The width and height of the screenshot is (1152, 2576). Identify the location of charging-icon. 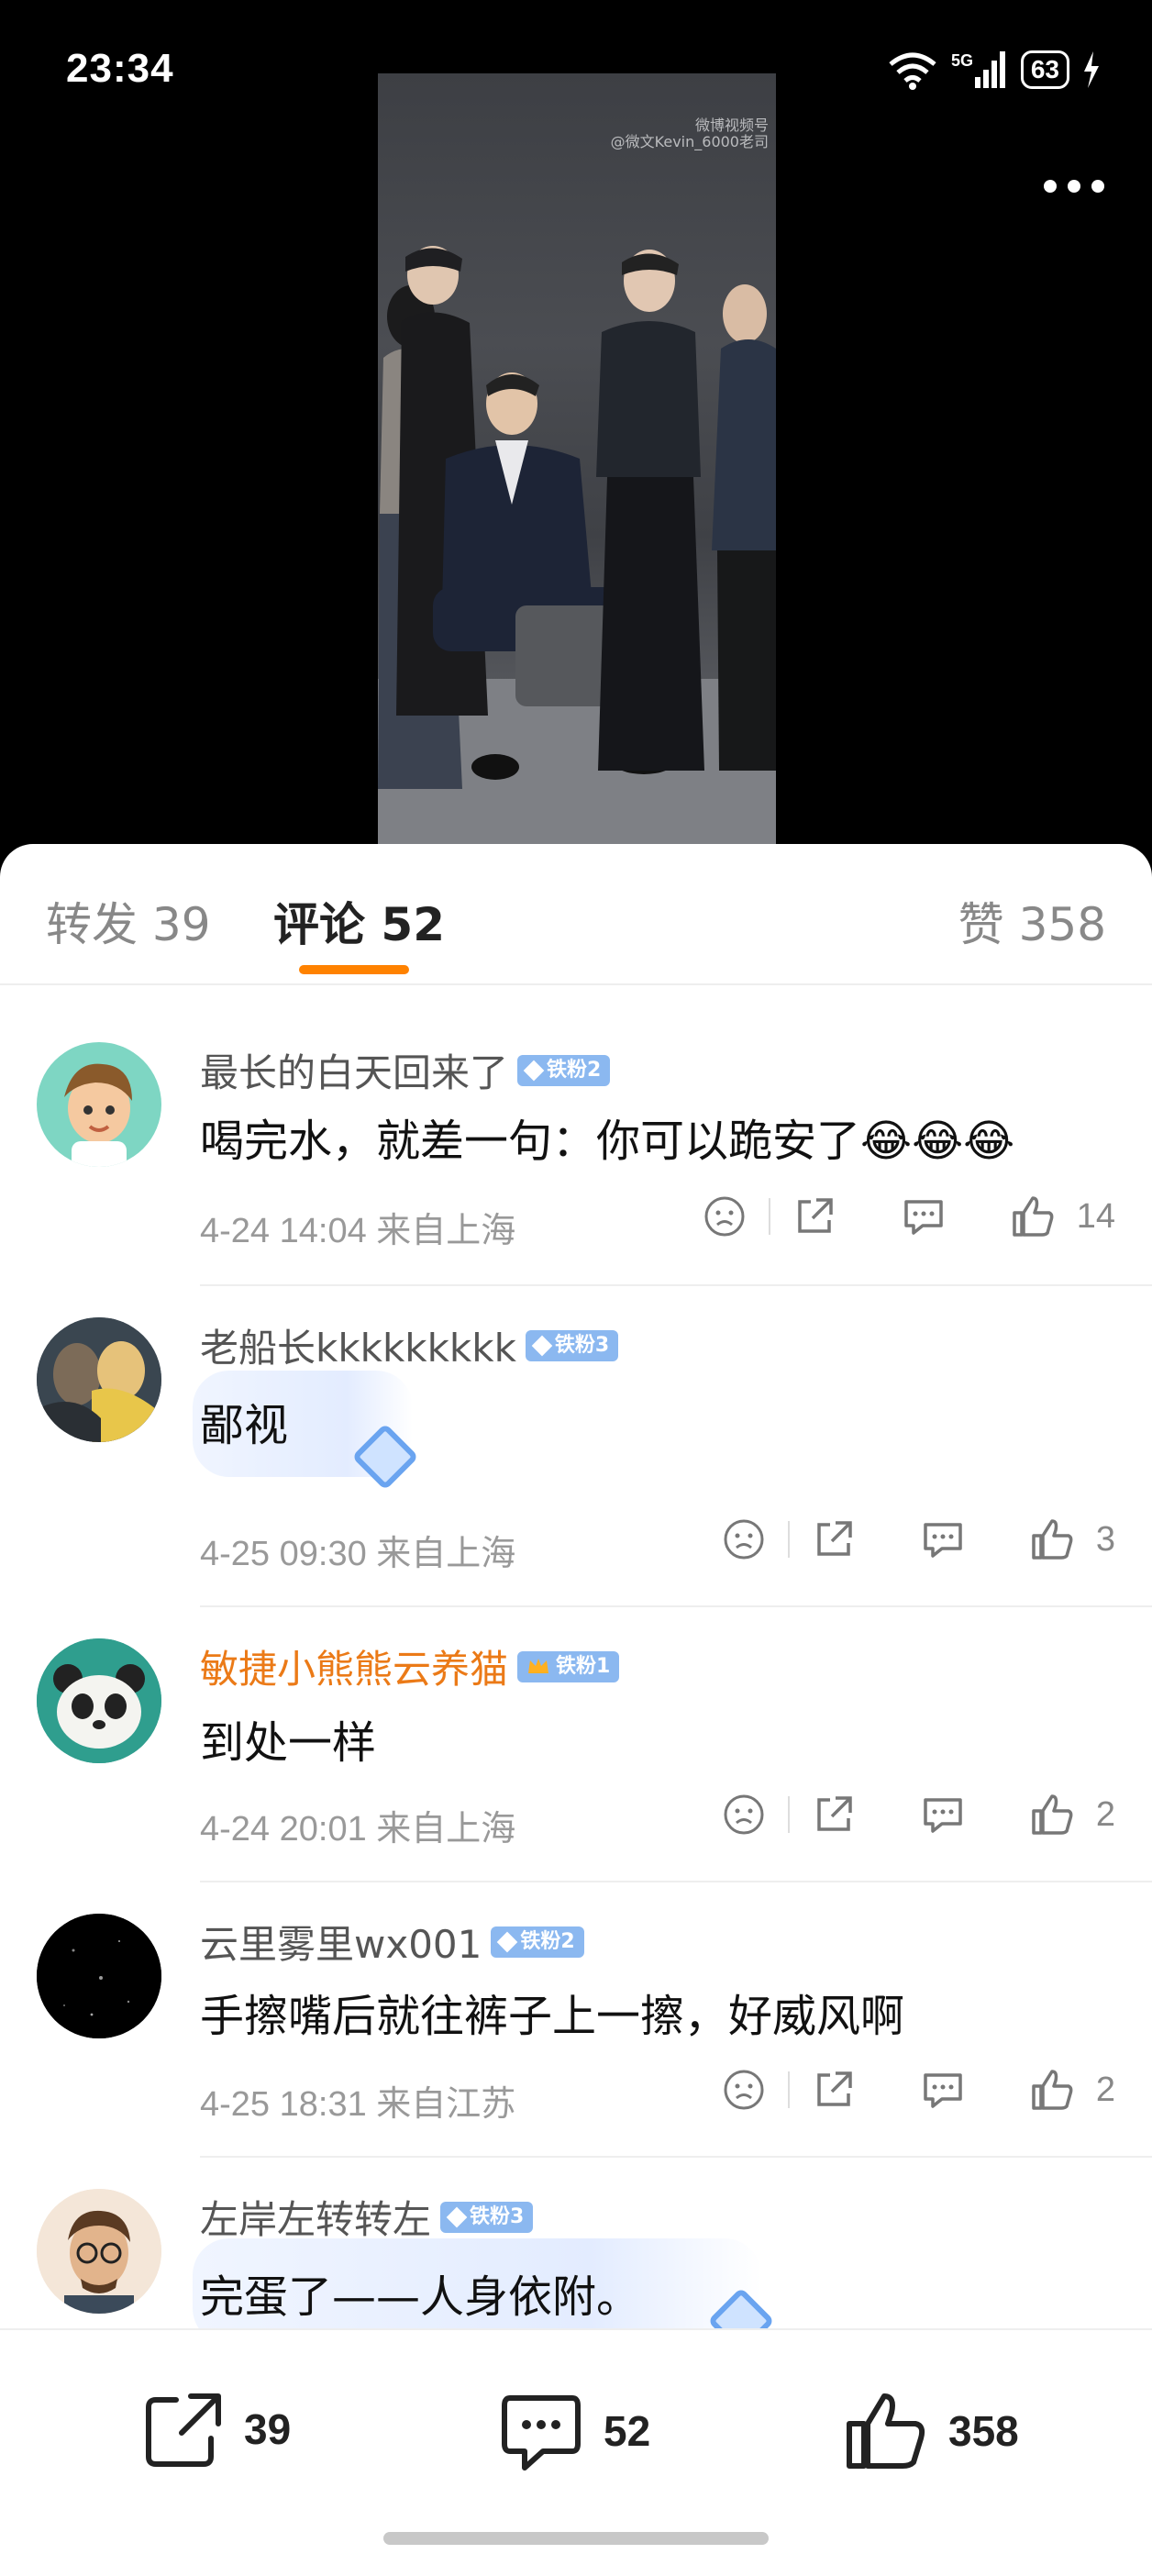
(1091, 69).